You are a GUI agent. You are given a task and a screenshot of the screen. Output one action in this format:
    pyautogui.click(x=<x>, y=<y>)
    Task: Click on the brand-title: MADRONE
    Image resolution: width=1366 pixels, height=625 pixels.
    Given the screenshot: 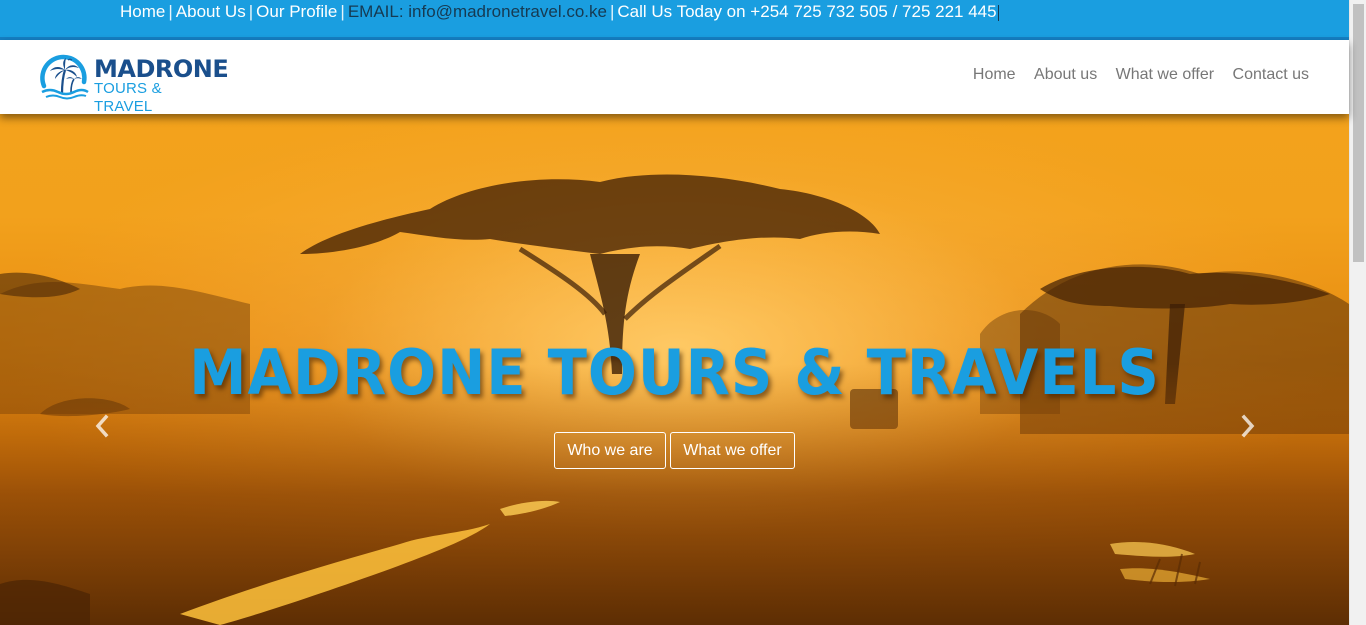 What is the action you would take?
    pyautogui.click(x=161, y=69)
    